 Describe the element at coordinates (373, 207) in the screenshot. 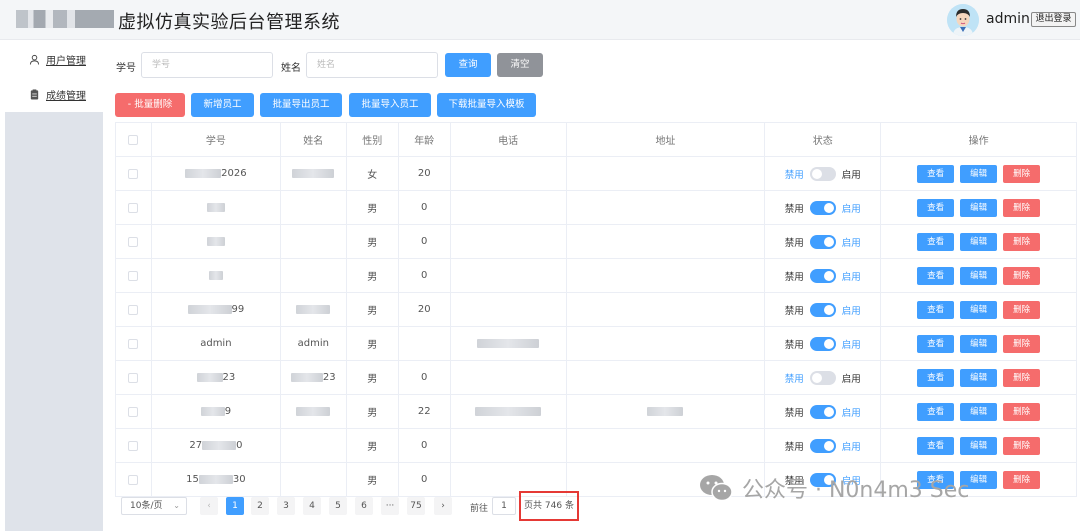

I see `cell-gender: 男` at that location.